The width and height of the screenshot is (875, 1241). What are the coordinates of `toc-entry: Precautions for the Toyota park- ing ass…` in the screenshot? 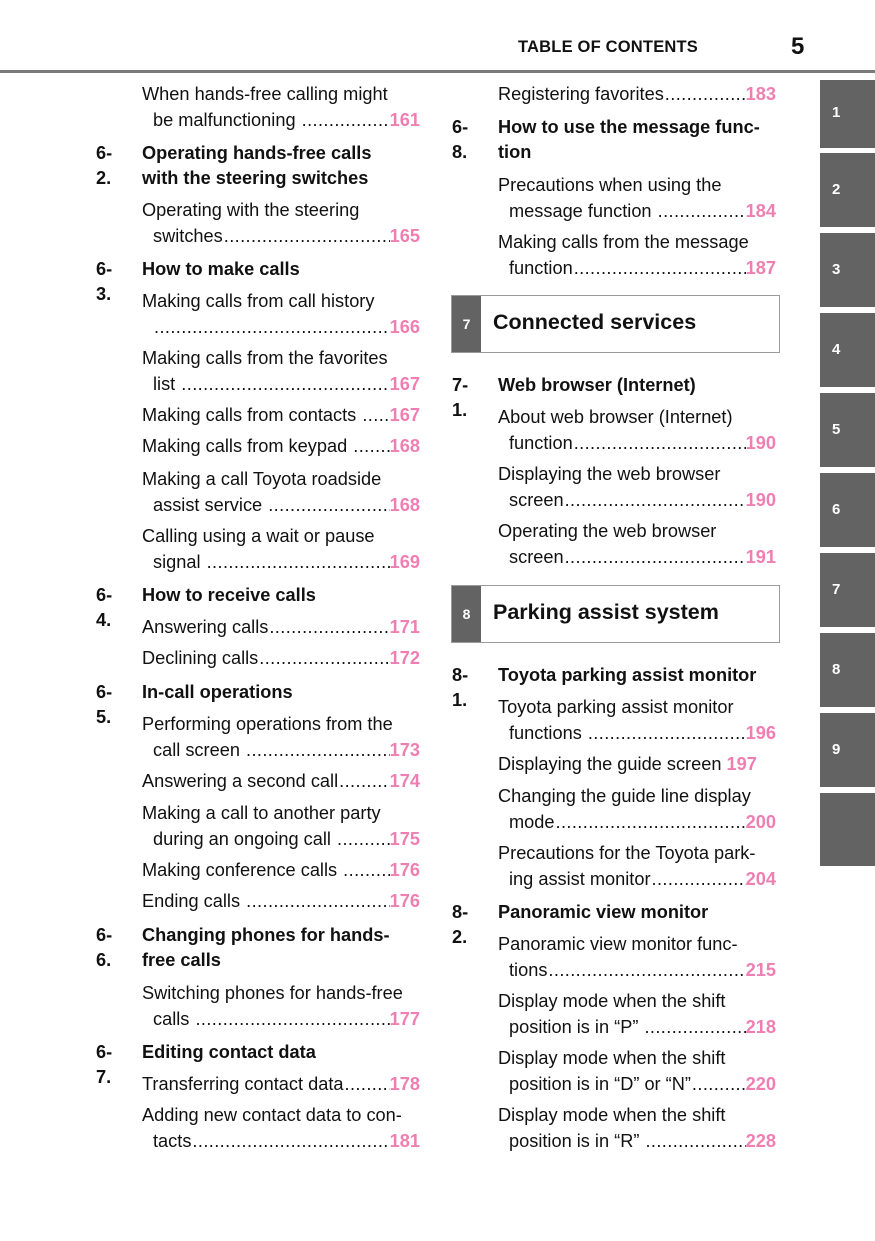 It's located at (637, 866).